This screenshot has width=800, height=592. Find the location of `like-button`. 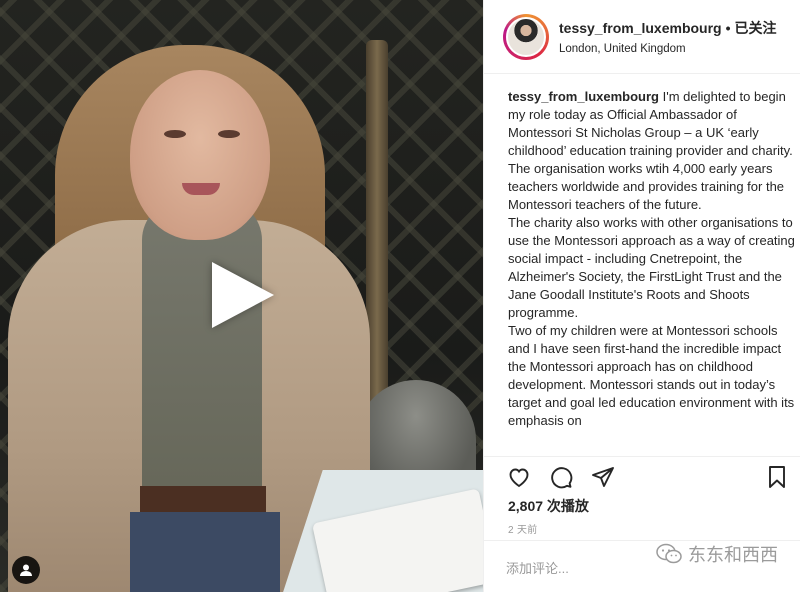

like-button is located at coordinates (519, 477).